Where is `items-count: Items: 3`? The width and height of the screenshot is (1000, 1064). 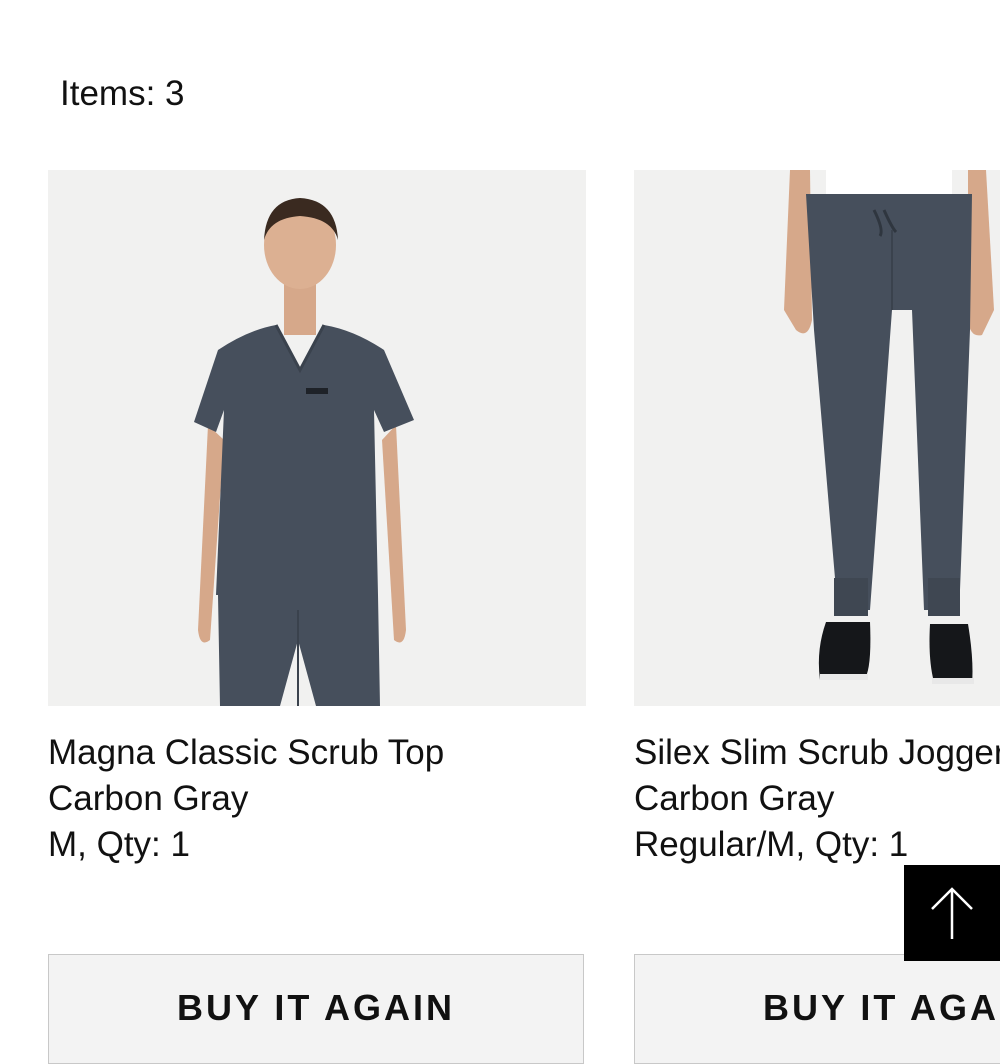 items-count: Items: 3 is located at coordinates (122, 93).